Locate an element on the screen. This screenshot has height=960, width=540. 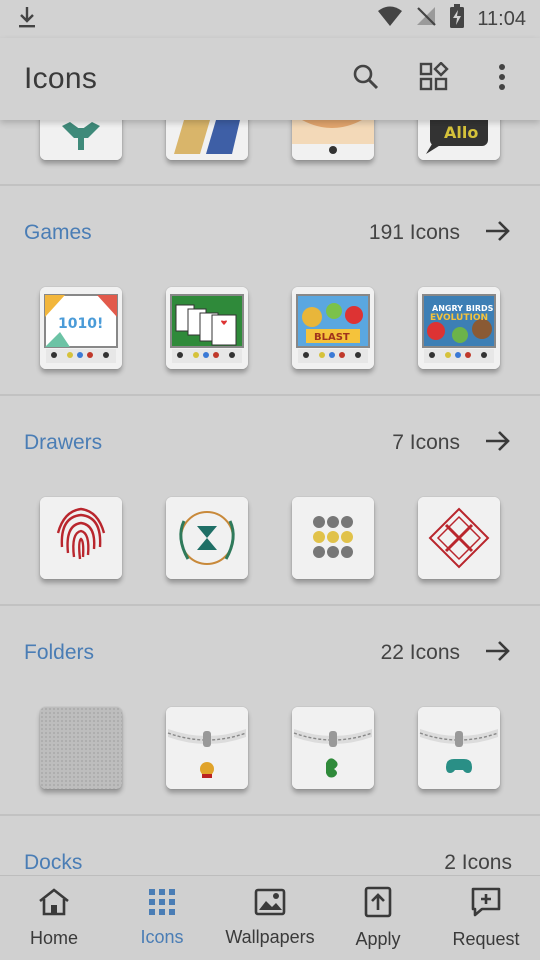
section-count: 2 Icons is located at coordinates (478, 862).